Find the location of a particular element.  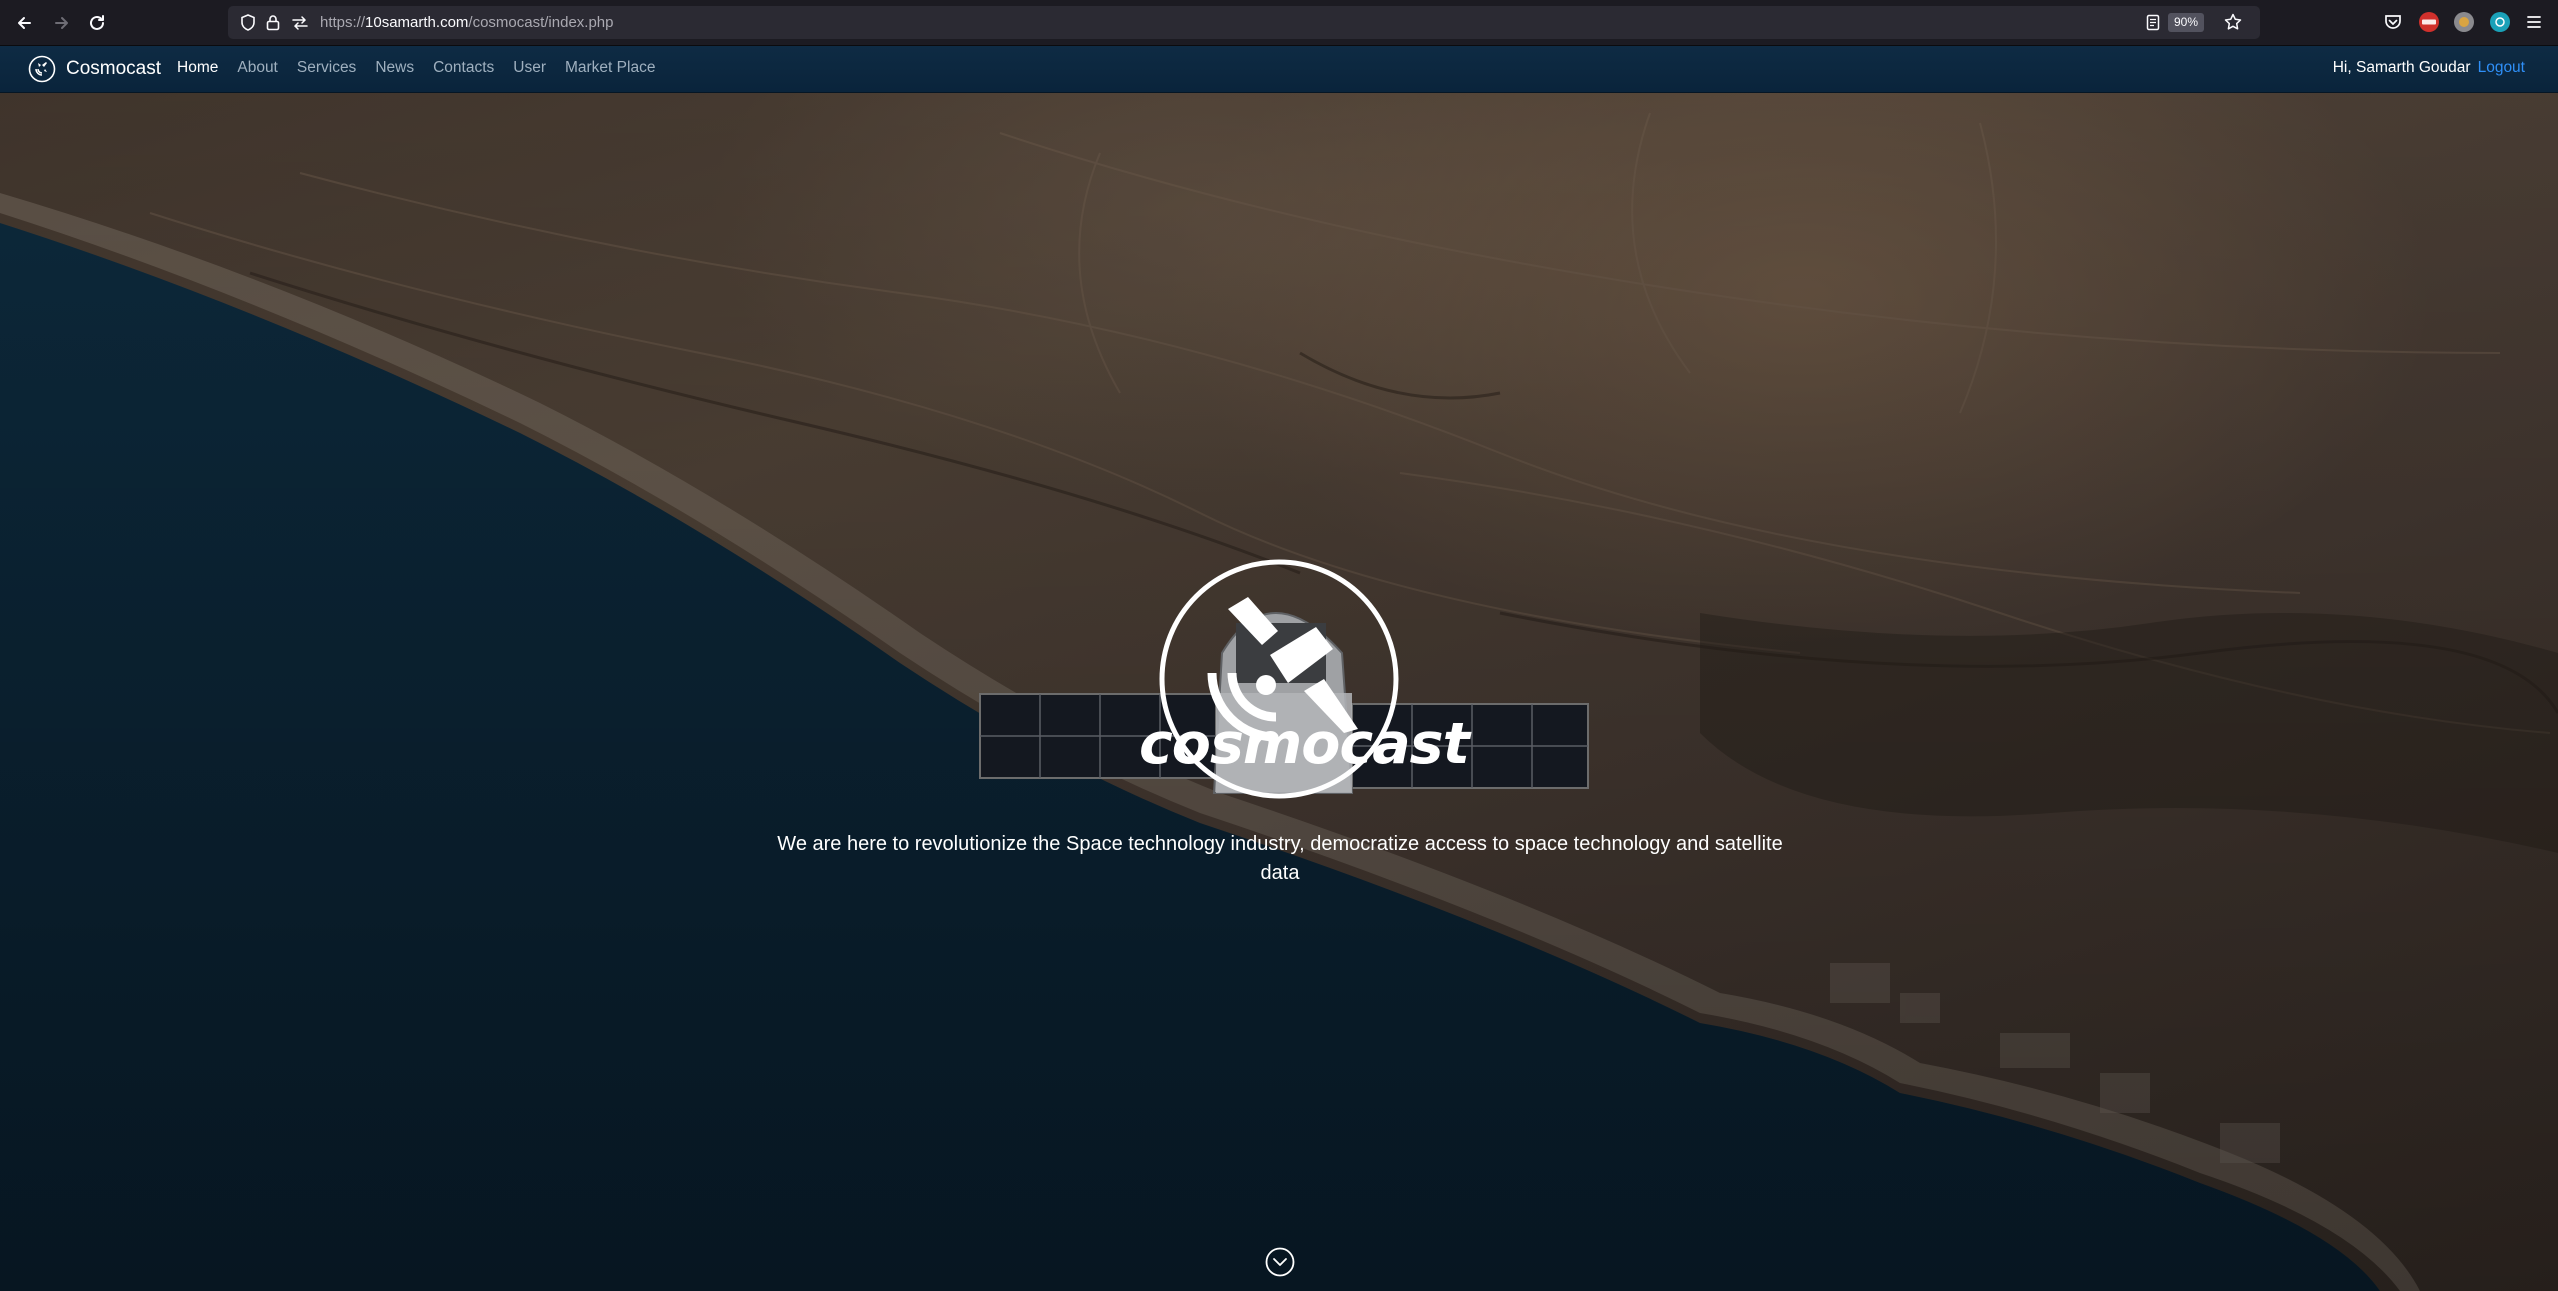

nav-news: News is located at coordinates (394, 68).